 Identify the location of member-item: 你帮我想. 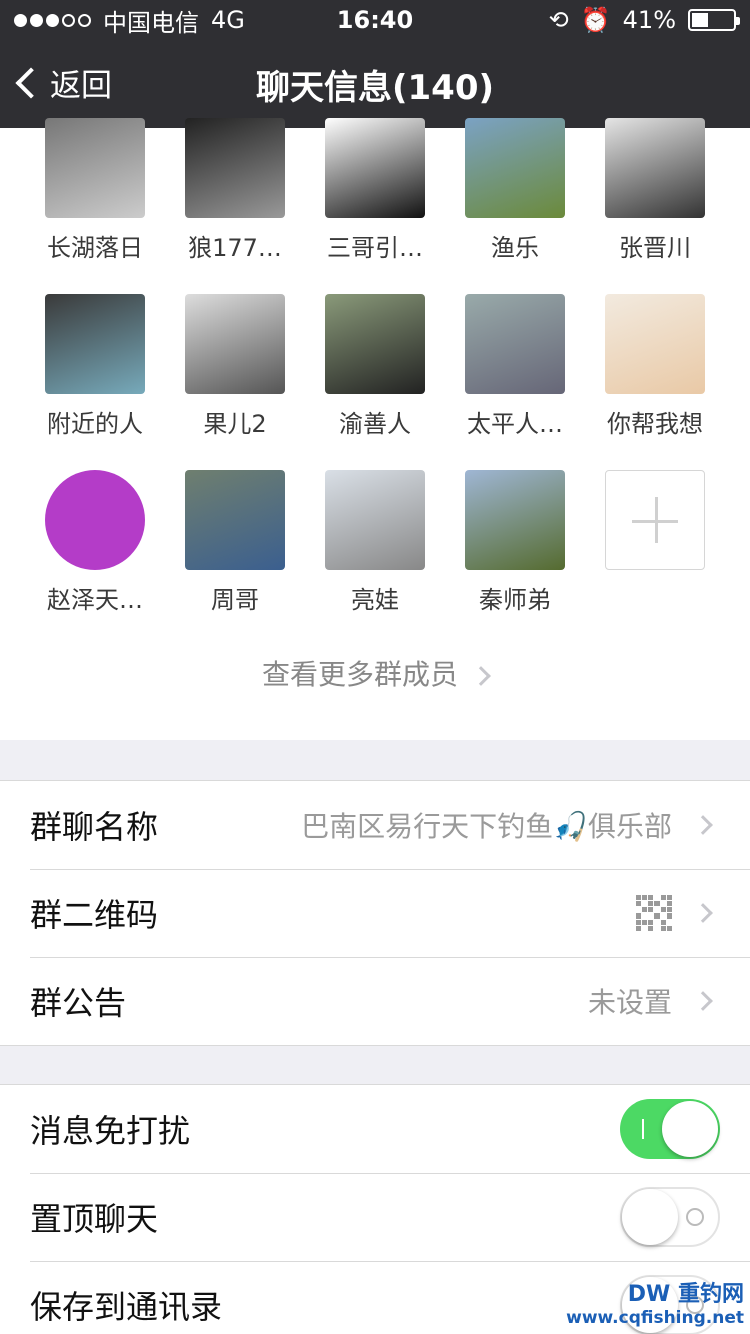
(655, 366).